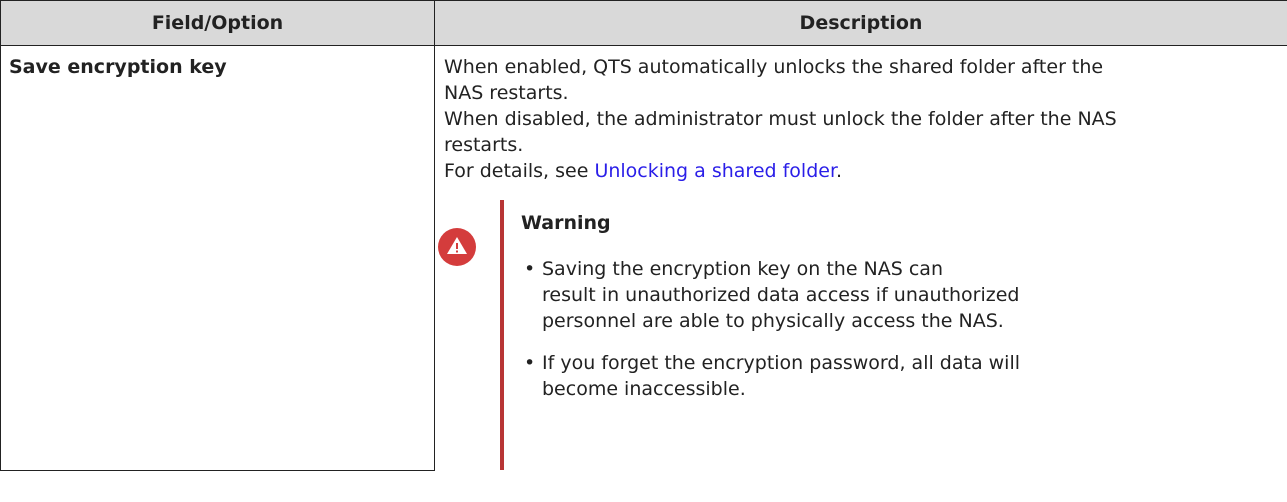 The height and width of the screenshot is (502, 1287). I want to click on warning-item-line: Saving the encryption key on the NAS can, so click(742, 269).